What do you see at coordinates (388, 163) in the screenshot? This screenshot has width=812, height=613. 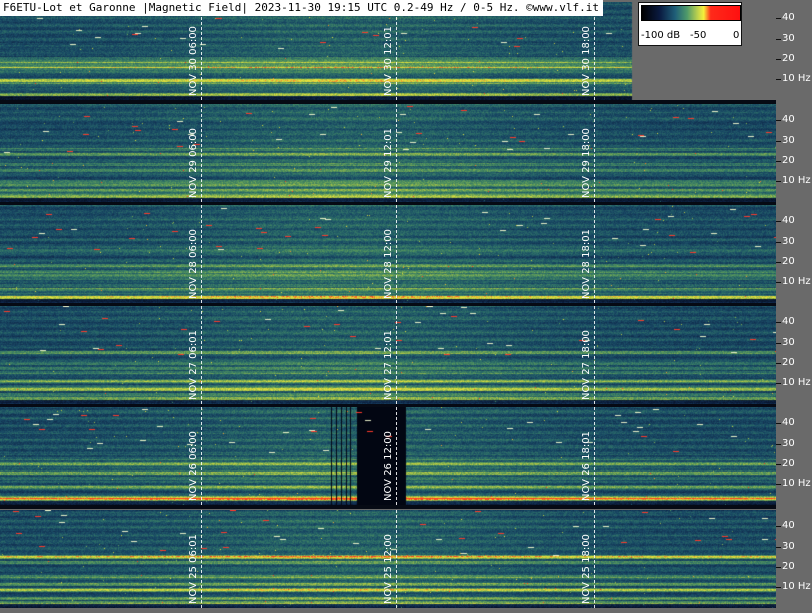 I see `time-tick-label: NOV 29 12:01` at bounding box center [388, 163].